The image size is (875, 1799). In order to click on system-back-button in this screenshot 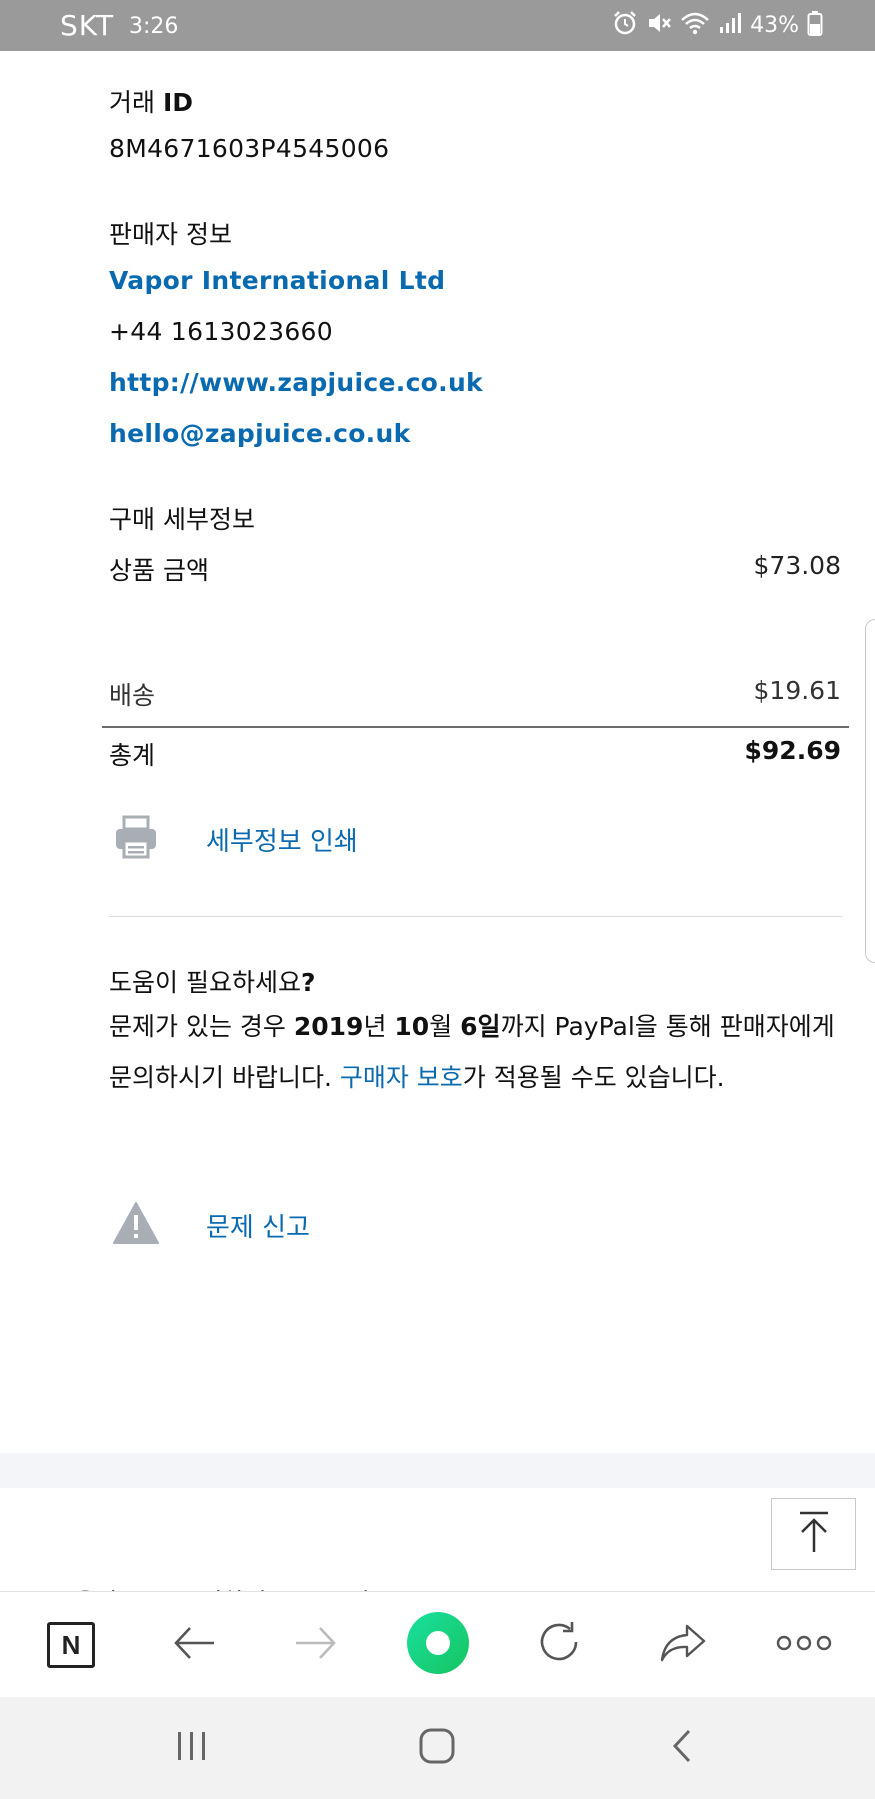, I will do `click(682, 1748)`.